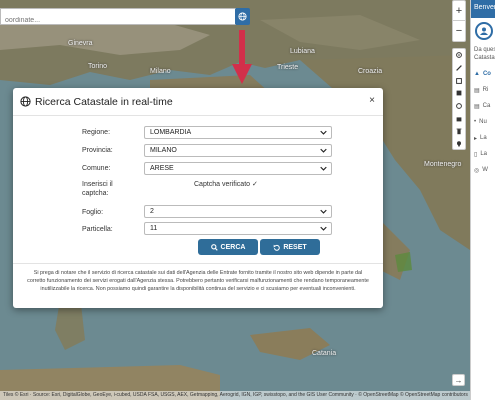 Image resolution: width=495 pixels, height=400 pixels. I want to click on draw-circle-button, so click(459, 106).